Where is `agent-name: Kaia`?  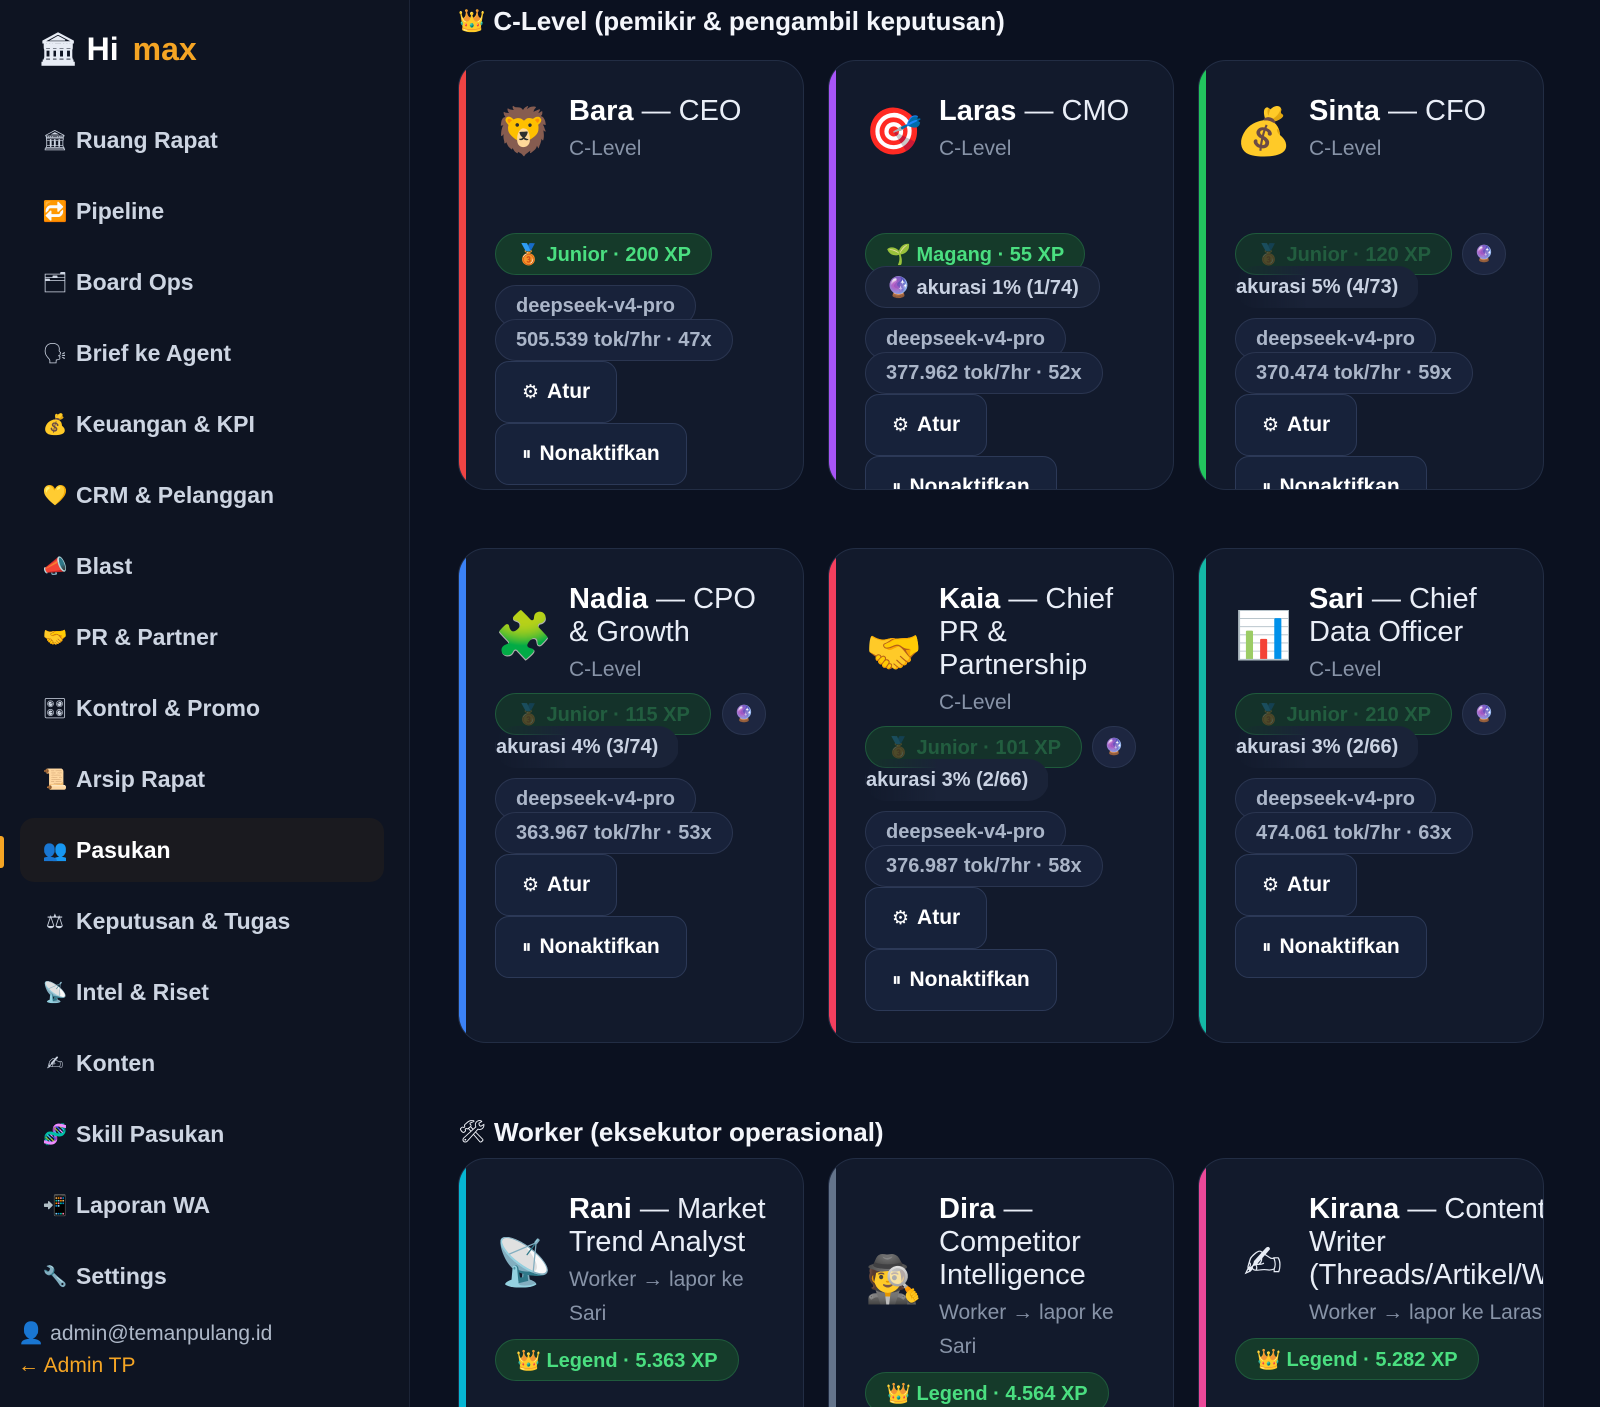
agent-name: Kaia is located at coordinates (970, 599).